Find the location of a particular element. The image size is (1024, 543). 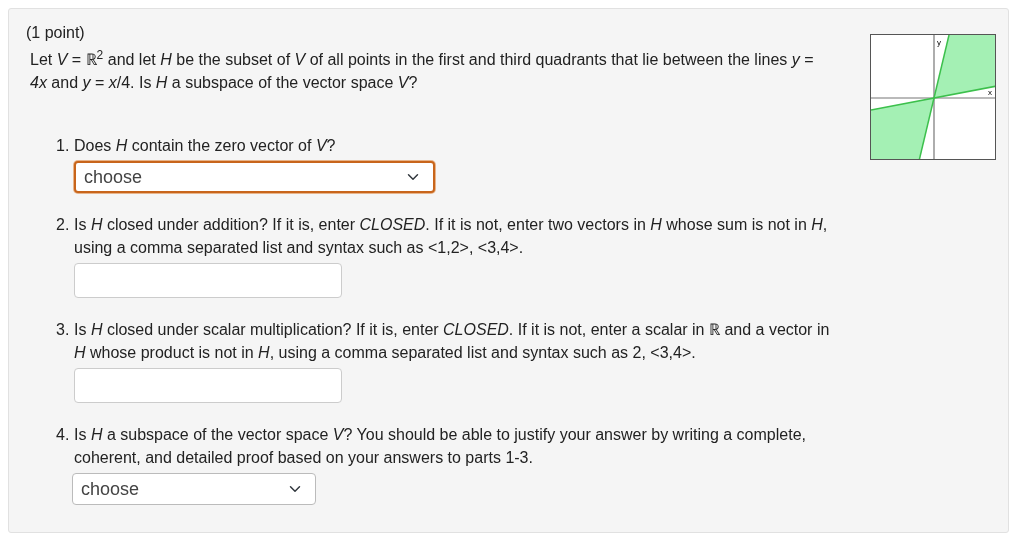

axis-label: y is located at coordinates (939, 42).